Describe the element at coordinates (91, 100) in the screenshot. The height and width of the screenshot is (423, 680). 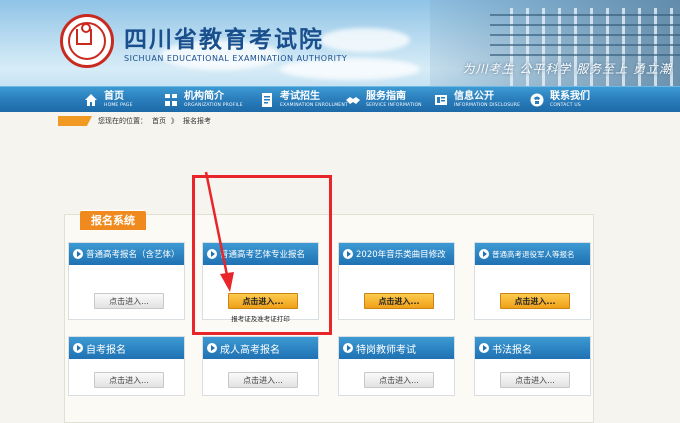
I see `home-icon` at that location.